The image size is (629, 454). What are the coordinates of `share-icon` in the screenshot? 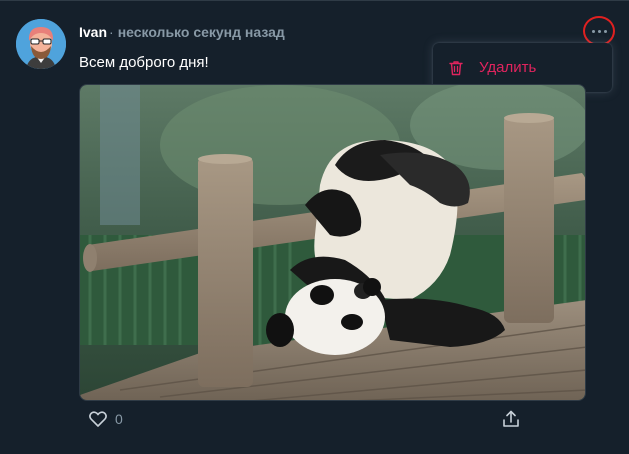 It's located at (511, 418).